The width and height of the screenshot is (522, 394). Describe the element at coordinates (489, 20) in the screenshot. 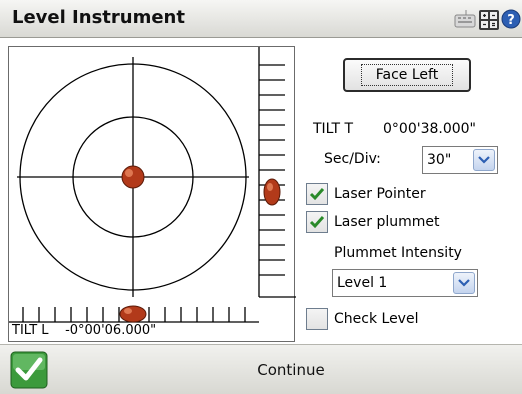

I see `calculator-icon` at that location.